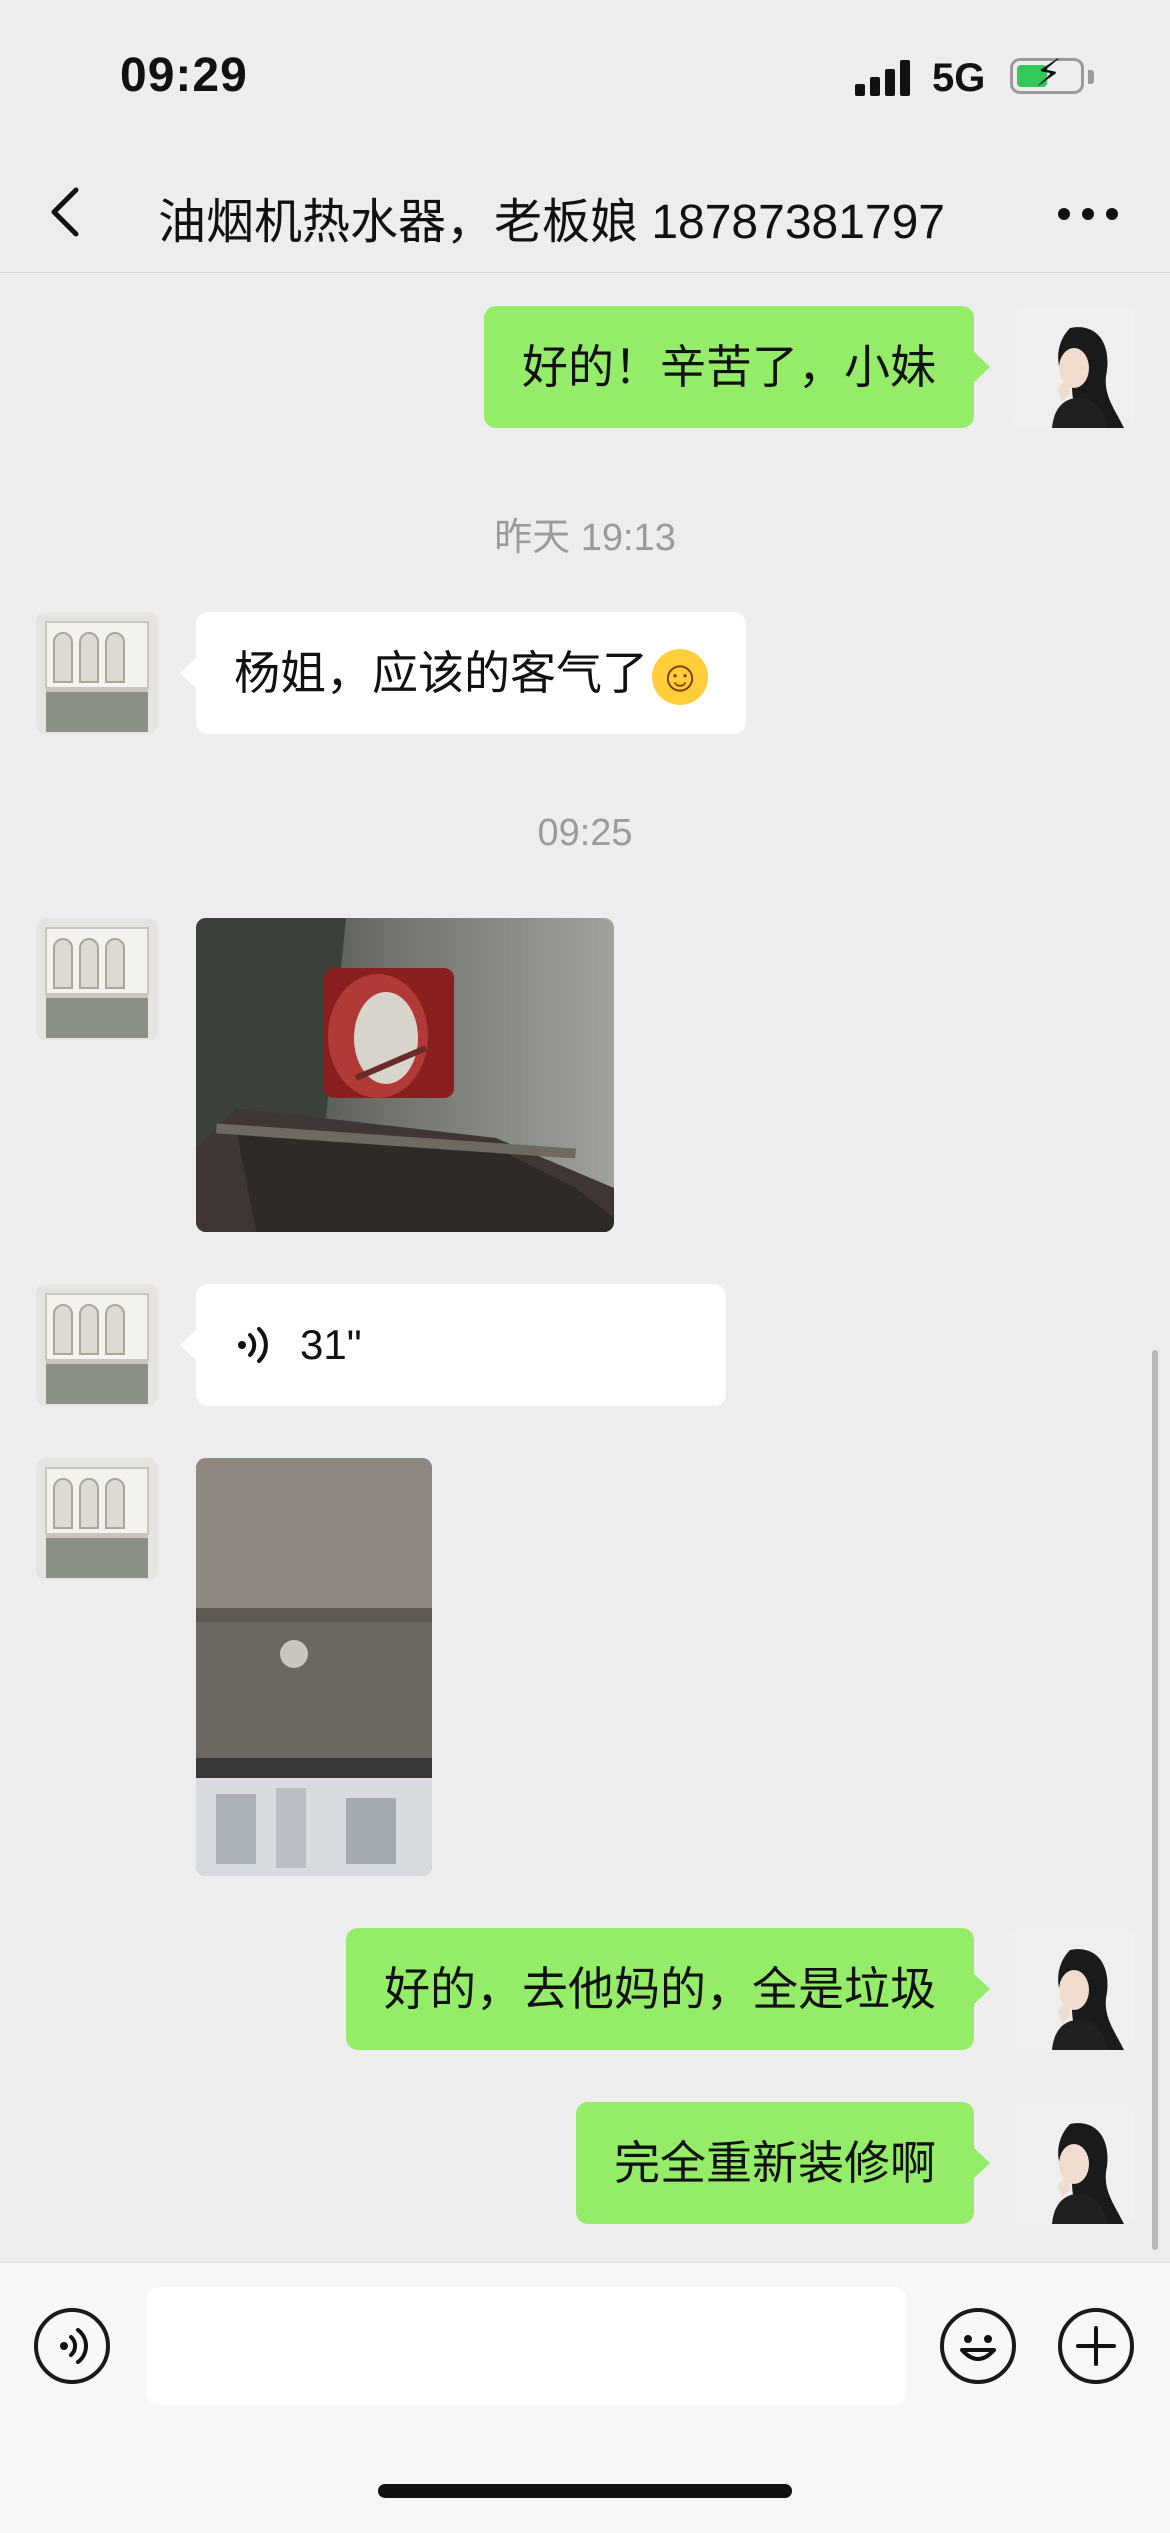 The image size is (1170, 2533). I want to click on voice-wave-icon, so click(253, 1345).